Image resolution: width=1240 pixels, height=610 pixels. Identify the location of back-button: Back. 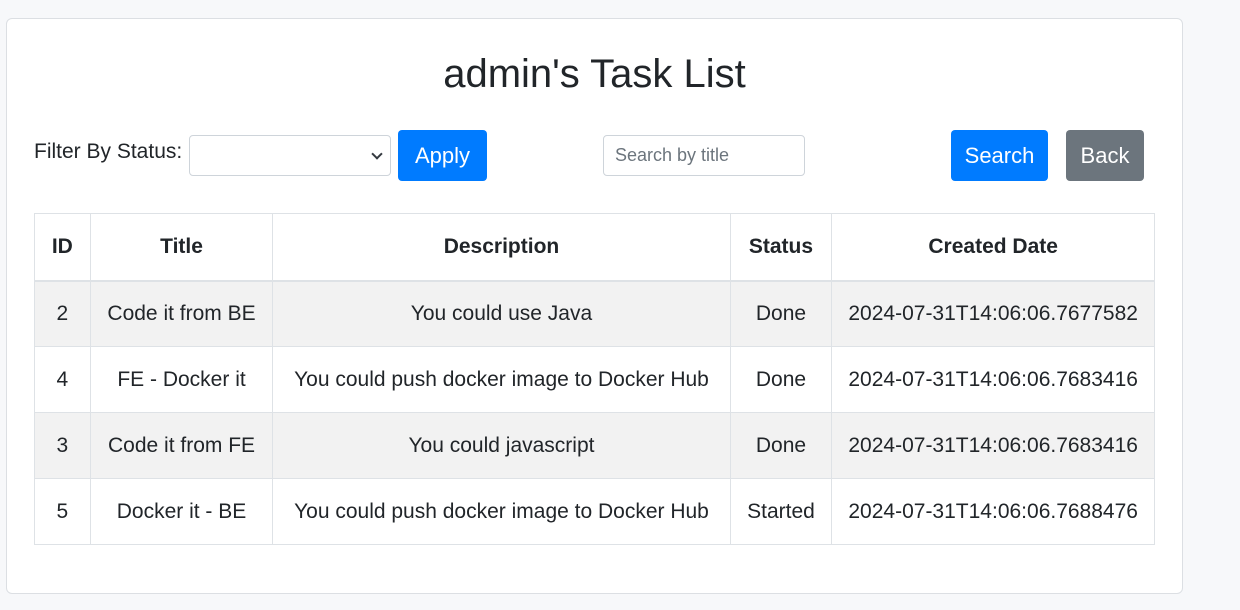
(1105, 155).